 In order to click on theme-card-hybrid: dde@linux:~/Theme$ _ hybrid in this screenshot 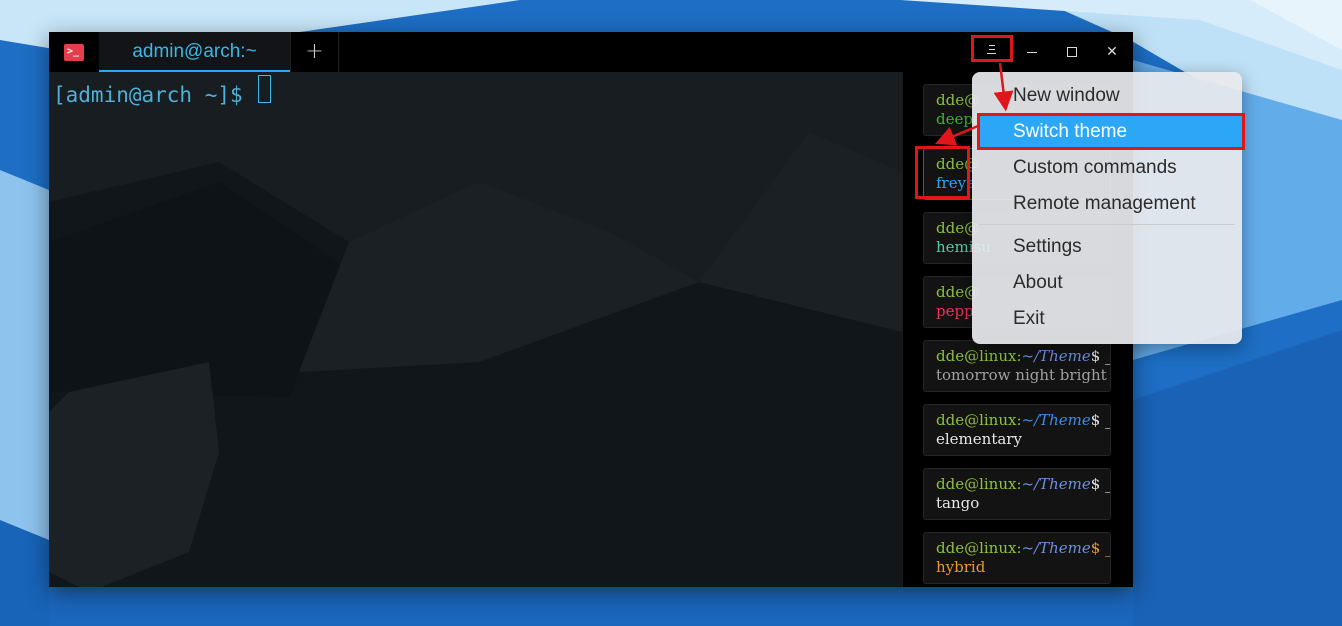, I will do `click(1017, 558)`.